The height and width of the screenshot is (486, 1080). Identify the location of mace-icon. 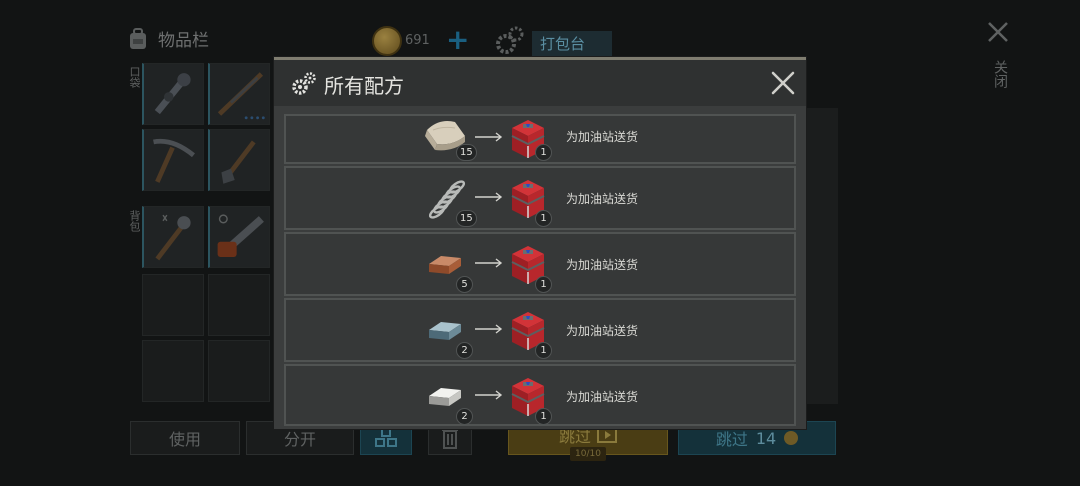
(173, 237).